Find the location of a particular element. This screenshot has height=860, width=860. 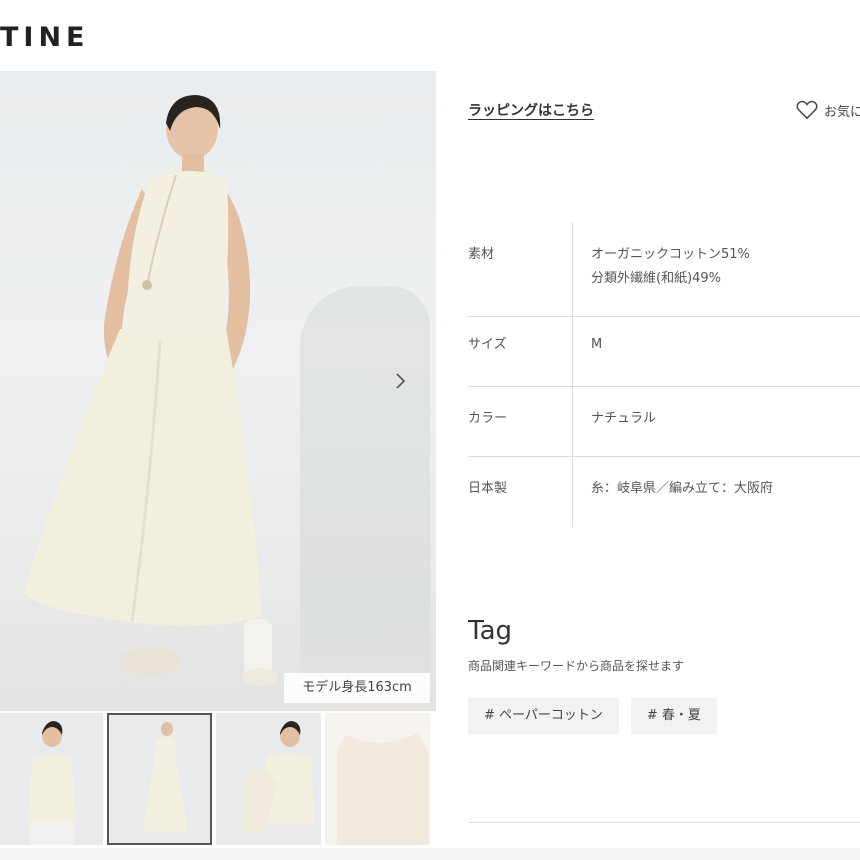

heart-icon is located at coordinates (807, 110).